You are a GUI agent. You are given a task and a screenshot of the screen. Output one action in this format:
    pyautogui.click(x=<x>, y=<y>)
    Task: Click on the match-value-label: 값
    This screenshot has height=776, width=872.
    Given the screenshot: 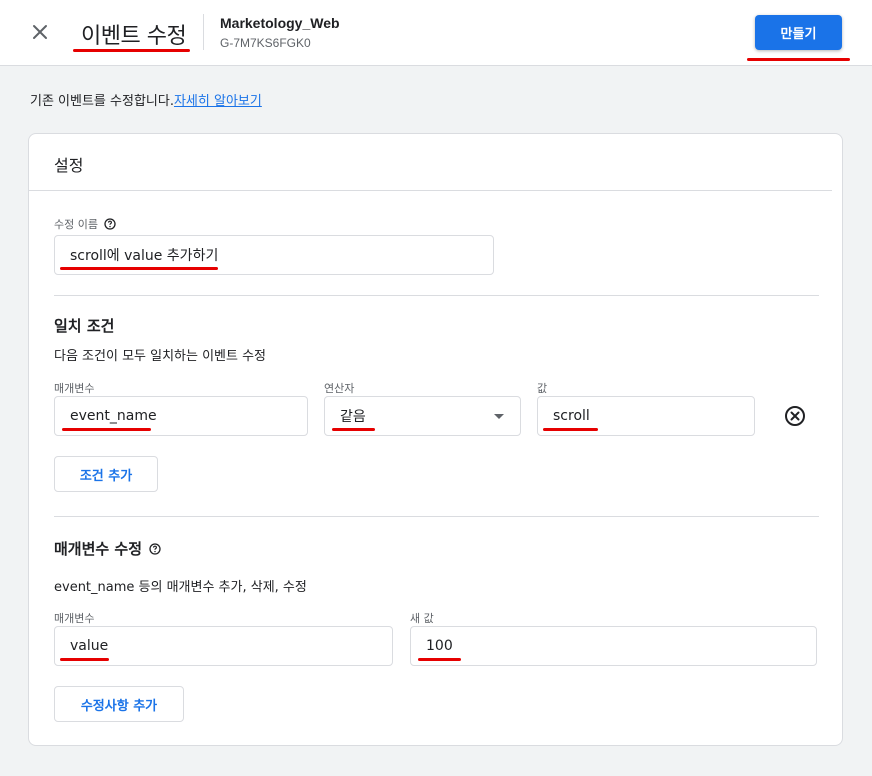 What is the action you would take?
    pyautogui.click(x=542, y=388)
    